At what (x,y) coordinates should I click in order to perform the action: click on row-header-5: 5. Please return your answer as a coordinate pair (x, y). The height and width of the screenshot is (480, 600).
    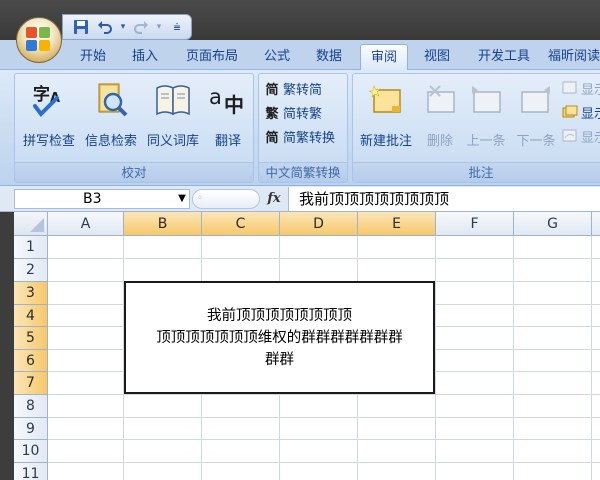
    Looking at the image, I should click on (31, 338).